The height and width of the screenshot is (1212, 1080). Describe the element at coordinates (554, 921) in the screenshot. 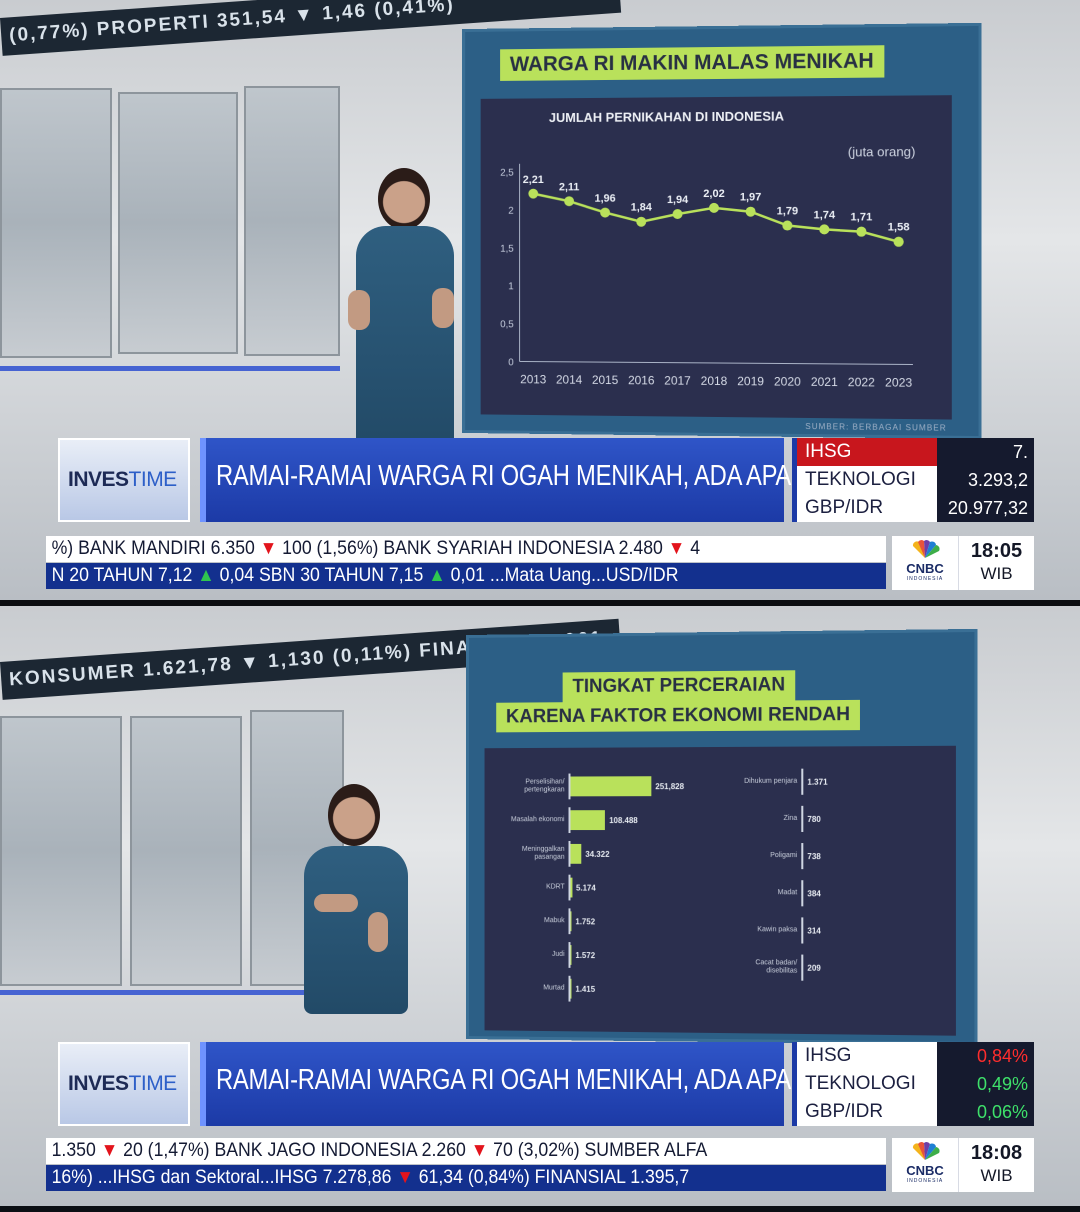

I see `bar-category-label: Mabuk` at that location.